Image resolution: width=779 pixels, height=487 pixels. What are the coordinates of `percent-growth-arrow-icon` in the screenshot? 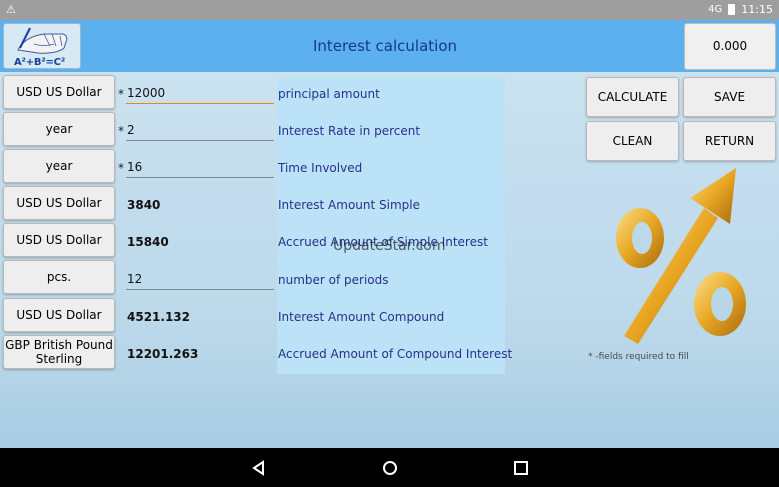 It's located at (681, 256).